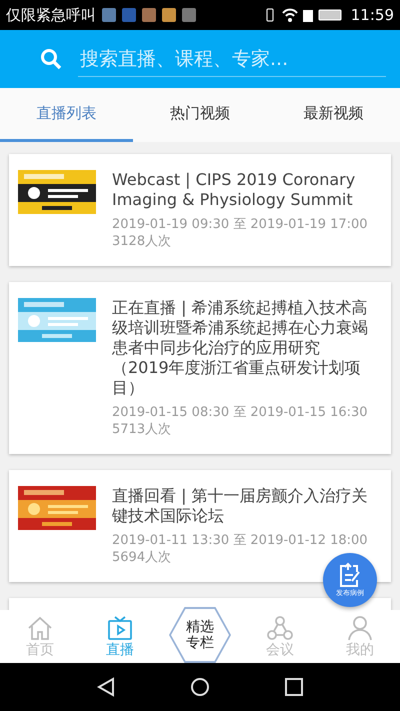 This screenshot has width=400, height=711. Describe the element at coordinates (240, 540) in the screenshot. I see `video-time: 2019-01-11 13:30 至 2019-01-12 18:00` at that location.